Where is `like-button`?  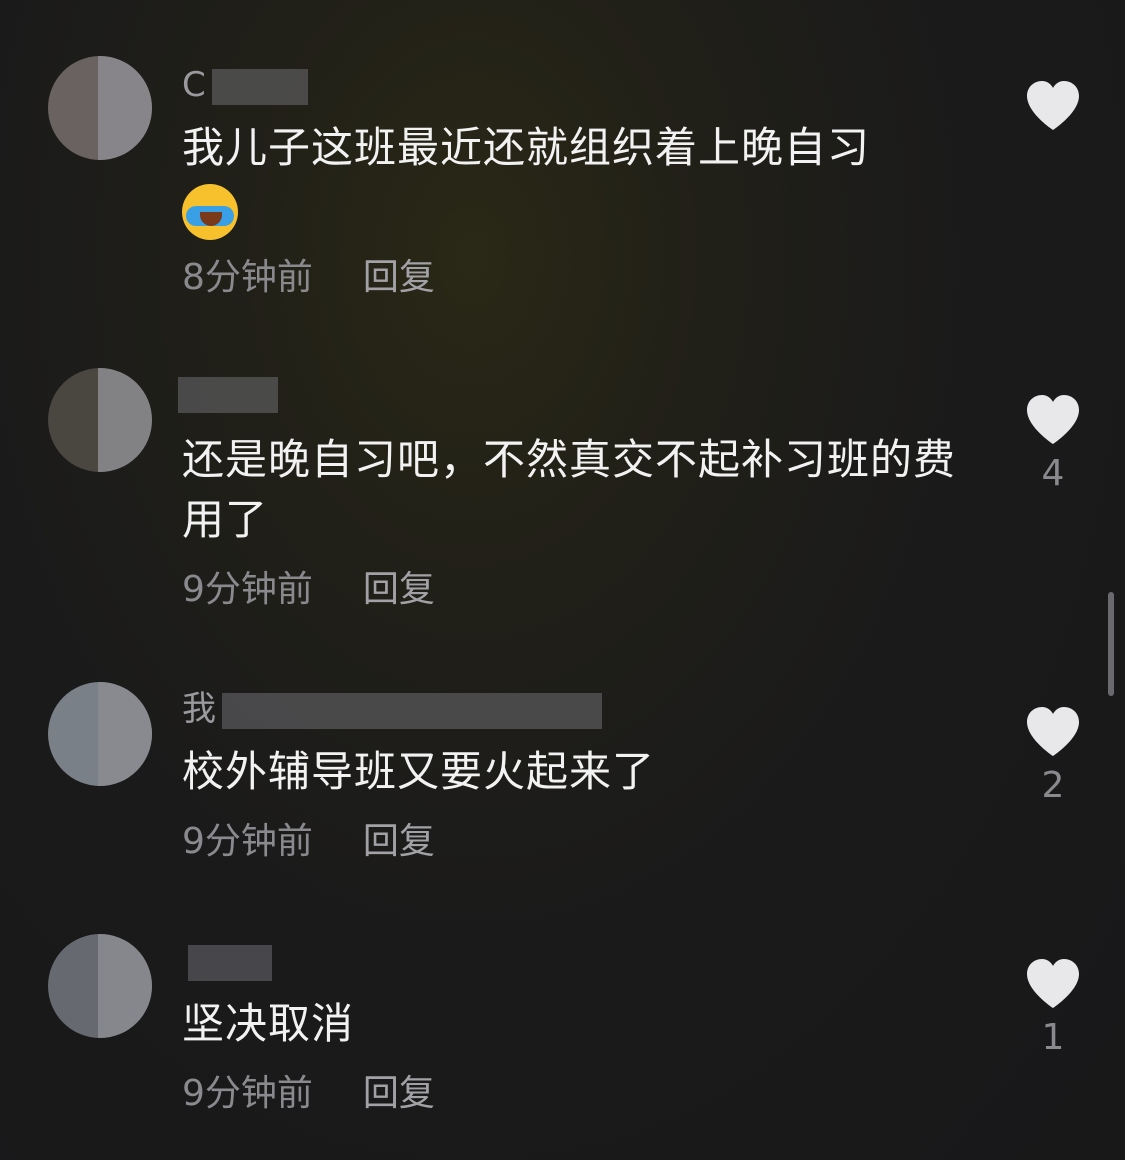 like-button is located at coordinates (1053, 110).